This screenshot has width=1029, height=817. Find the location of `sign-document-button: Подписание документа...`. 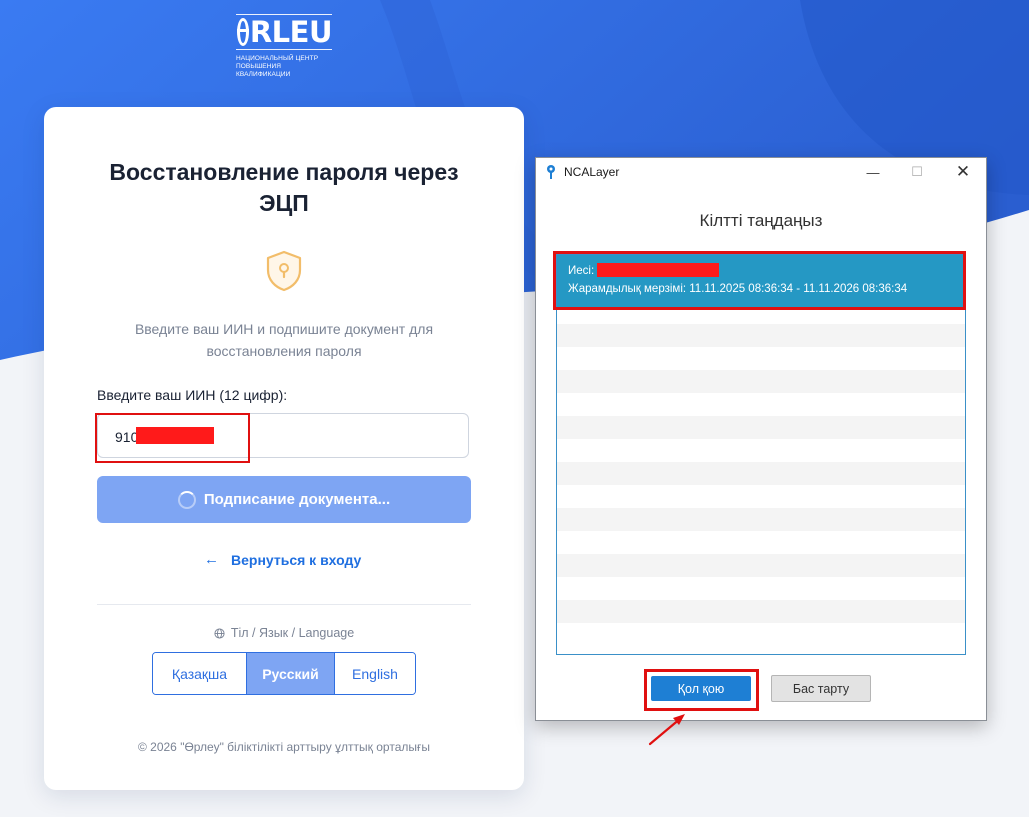

sign-document-button: Подписание документа... is located at coordinates (284, 499).